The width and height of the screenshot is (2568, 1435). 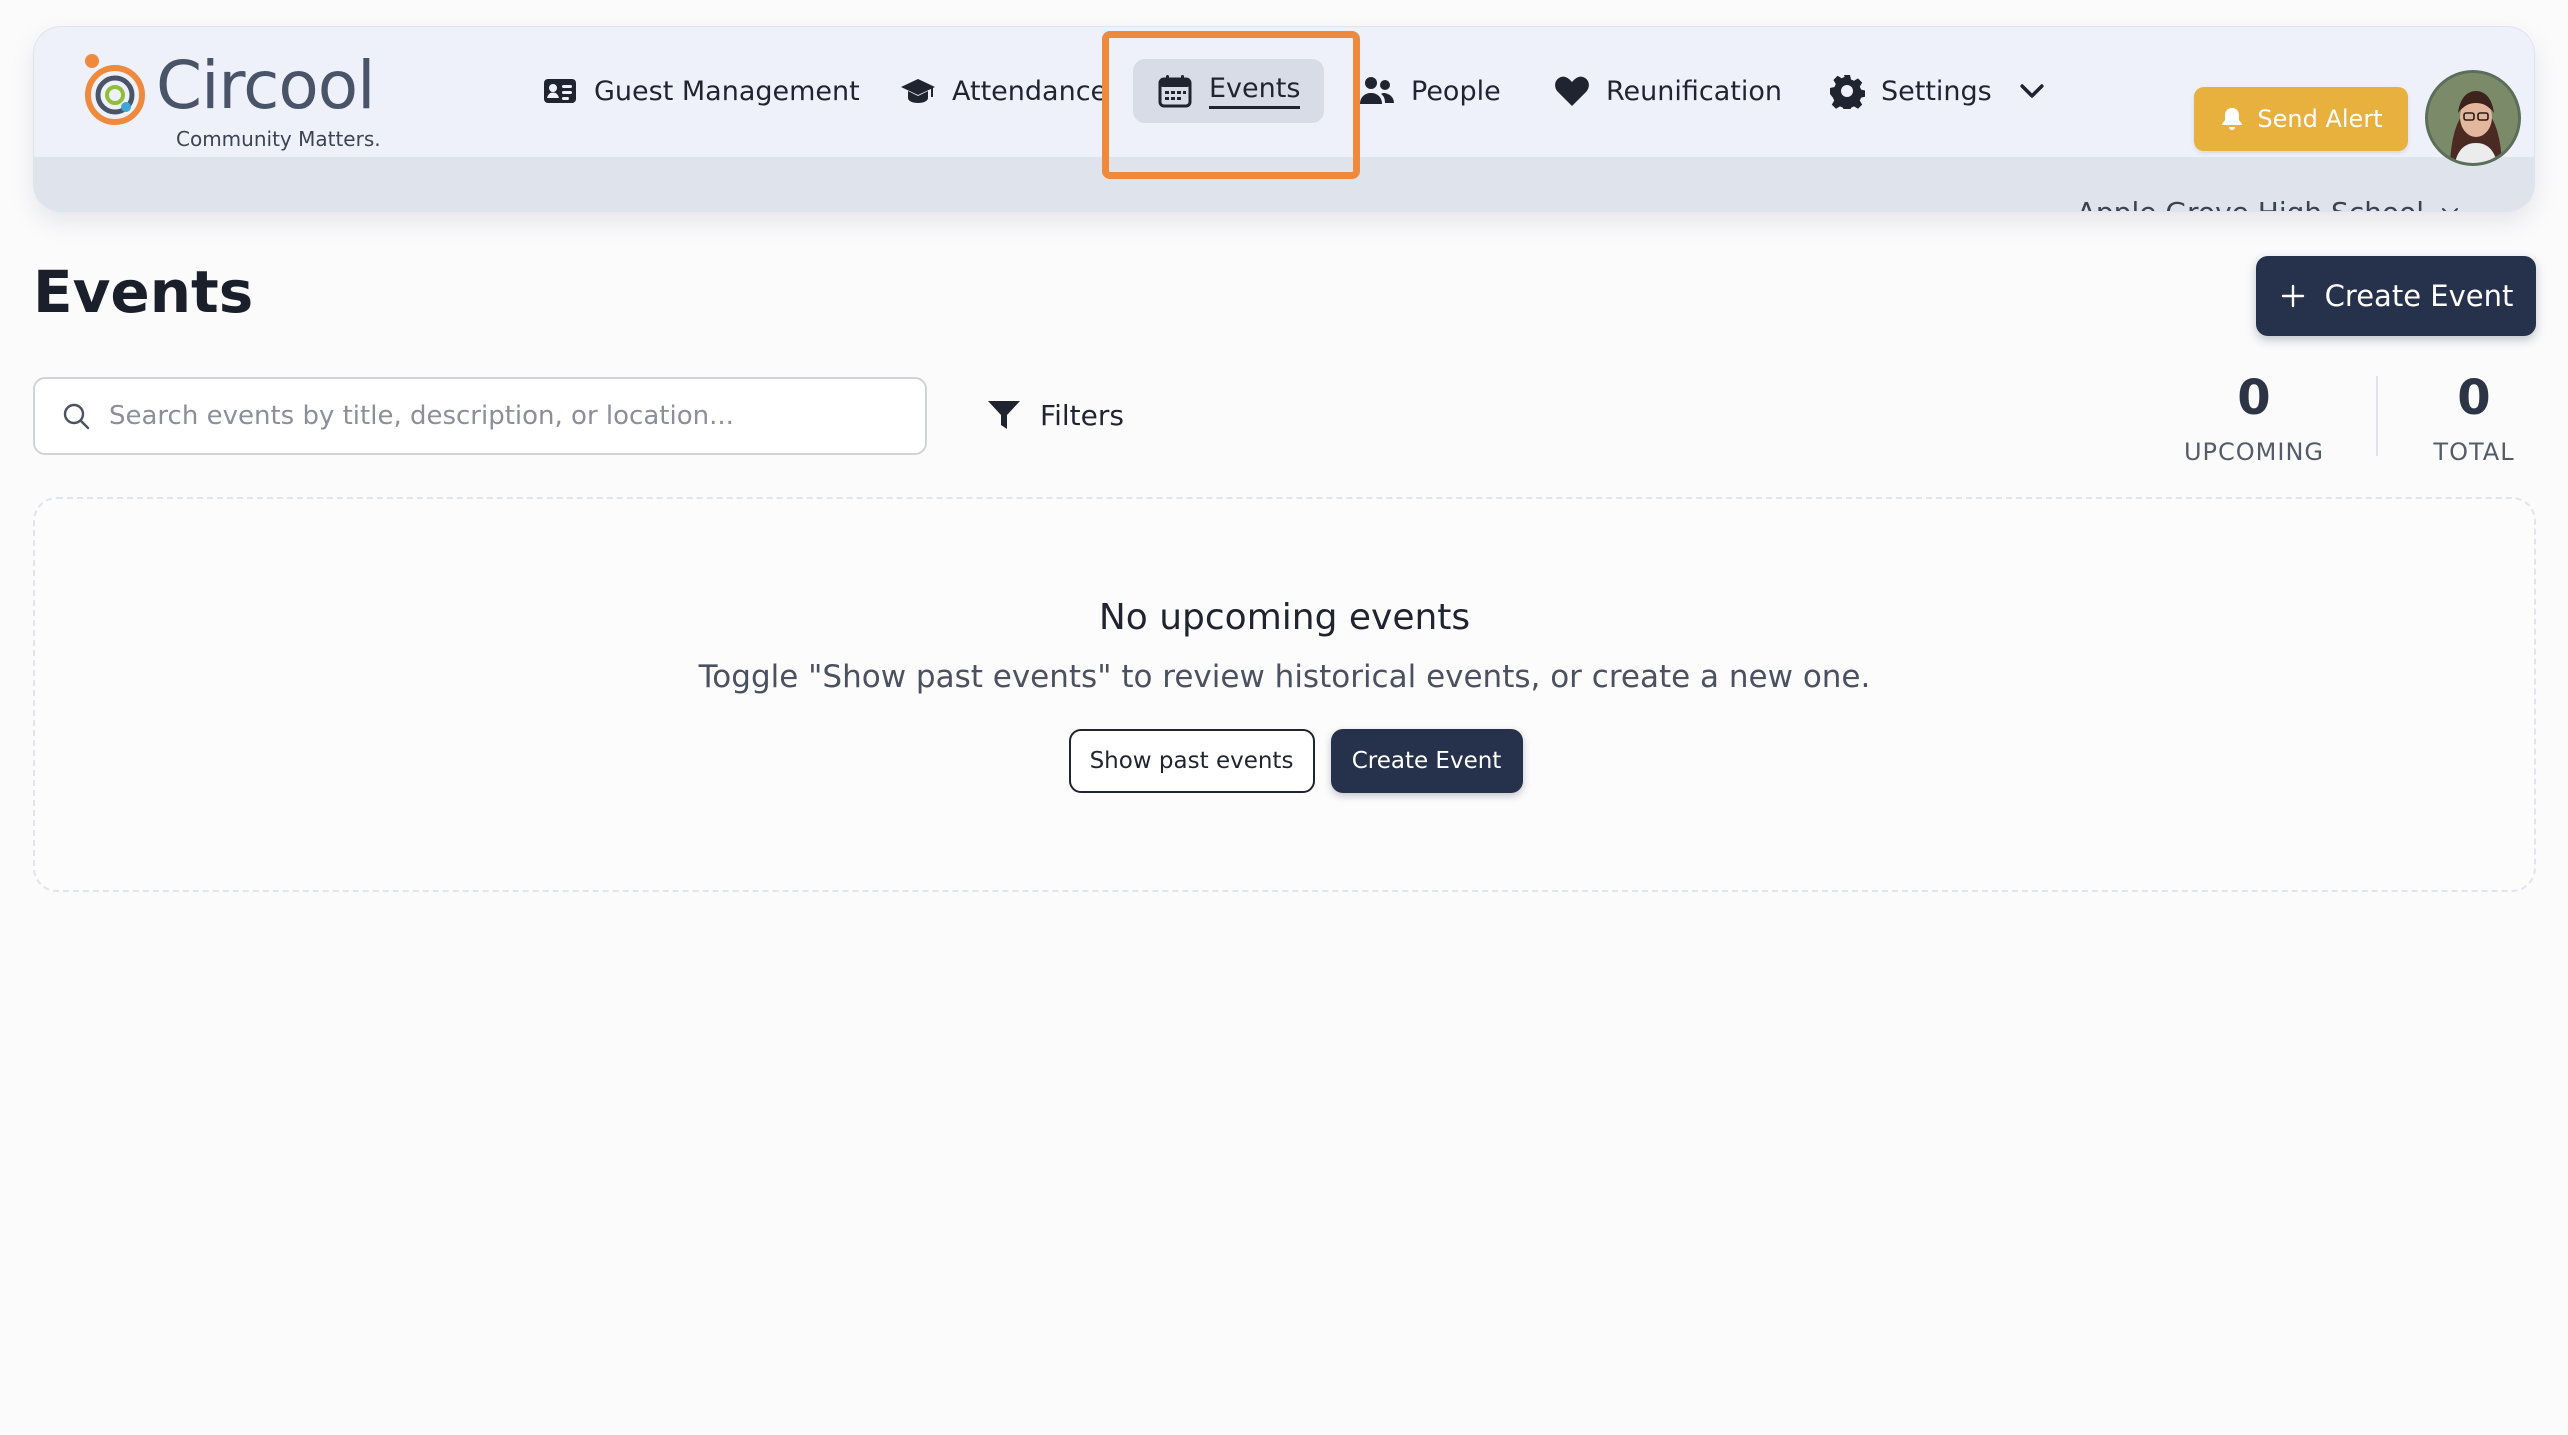 I want to click on bell-icon, so click(x=2232, y=119).